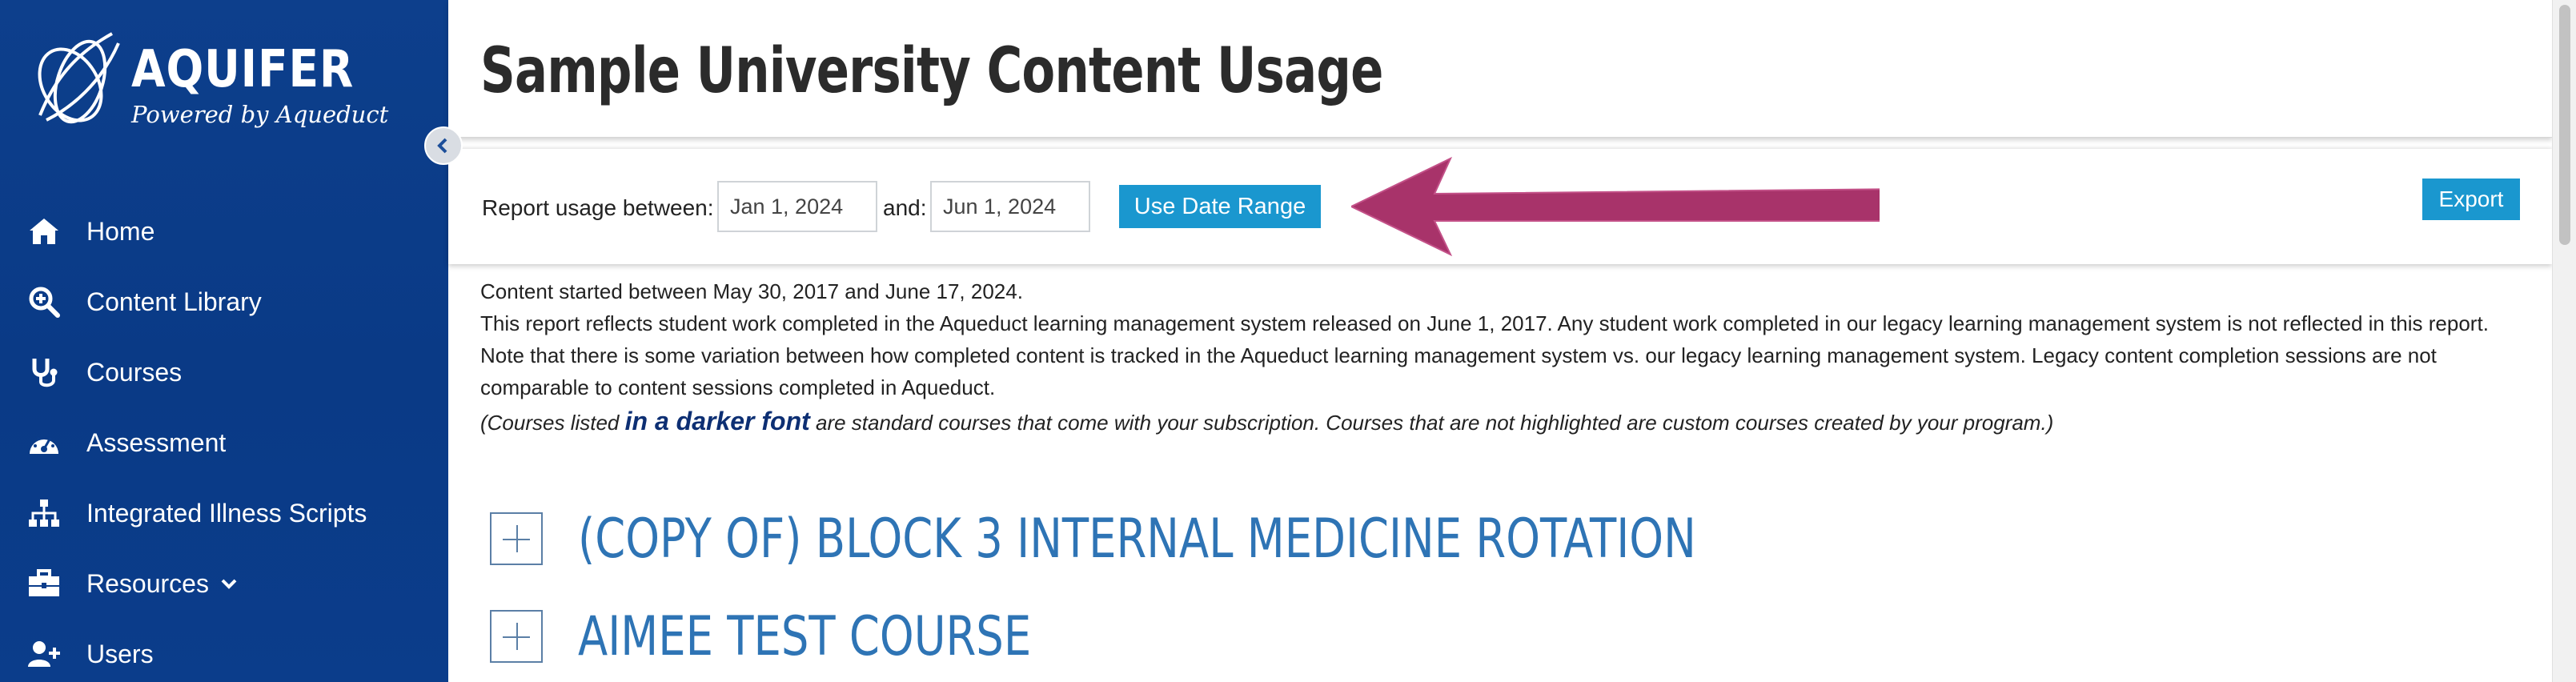  I want to click on legend-prefix: (Courses listed, so click(552, 423).